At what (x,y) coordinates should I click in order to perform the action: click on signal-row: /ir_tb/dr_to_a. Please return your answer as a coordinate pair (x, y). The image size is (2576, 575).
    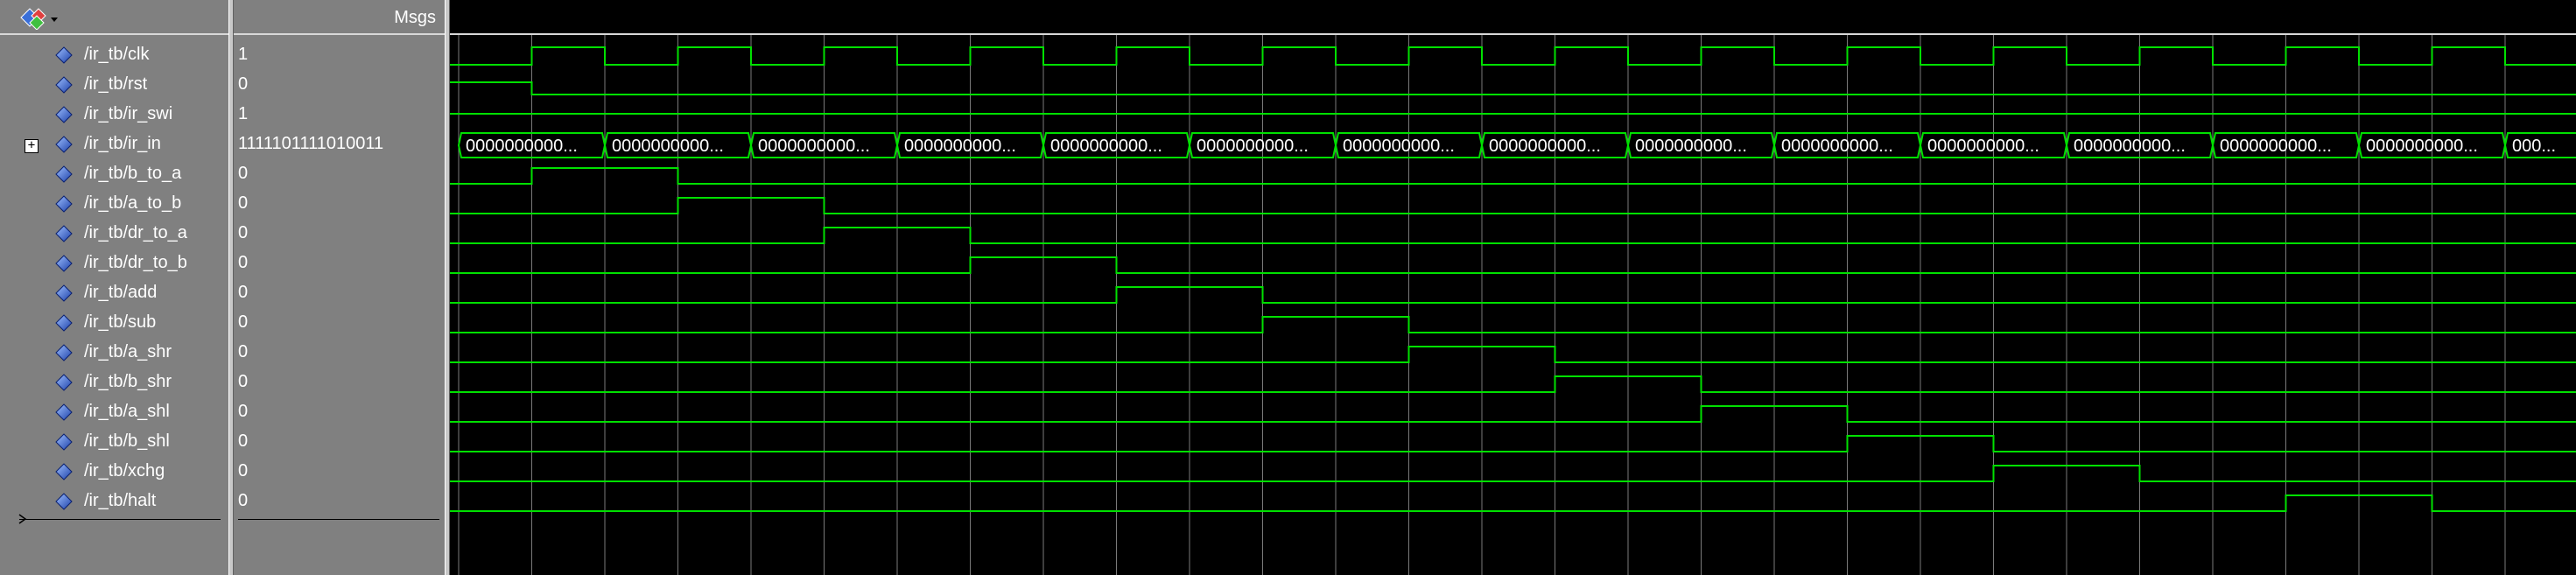
    Looking at the image, I should click on (114, 234).